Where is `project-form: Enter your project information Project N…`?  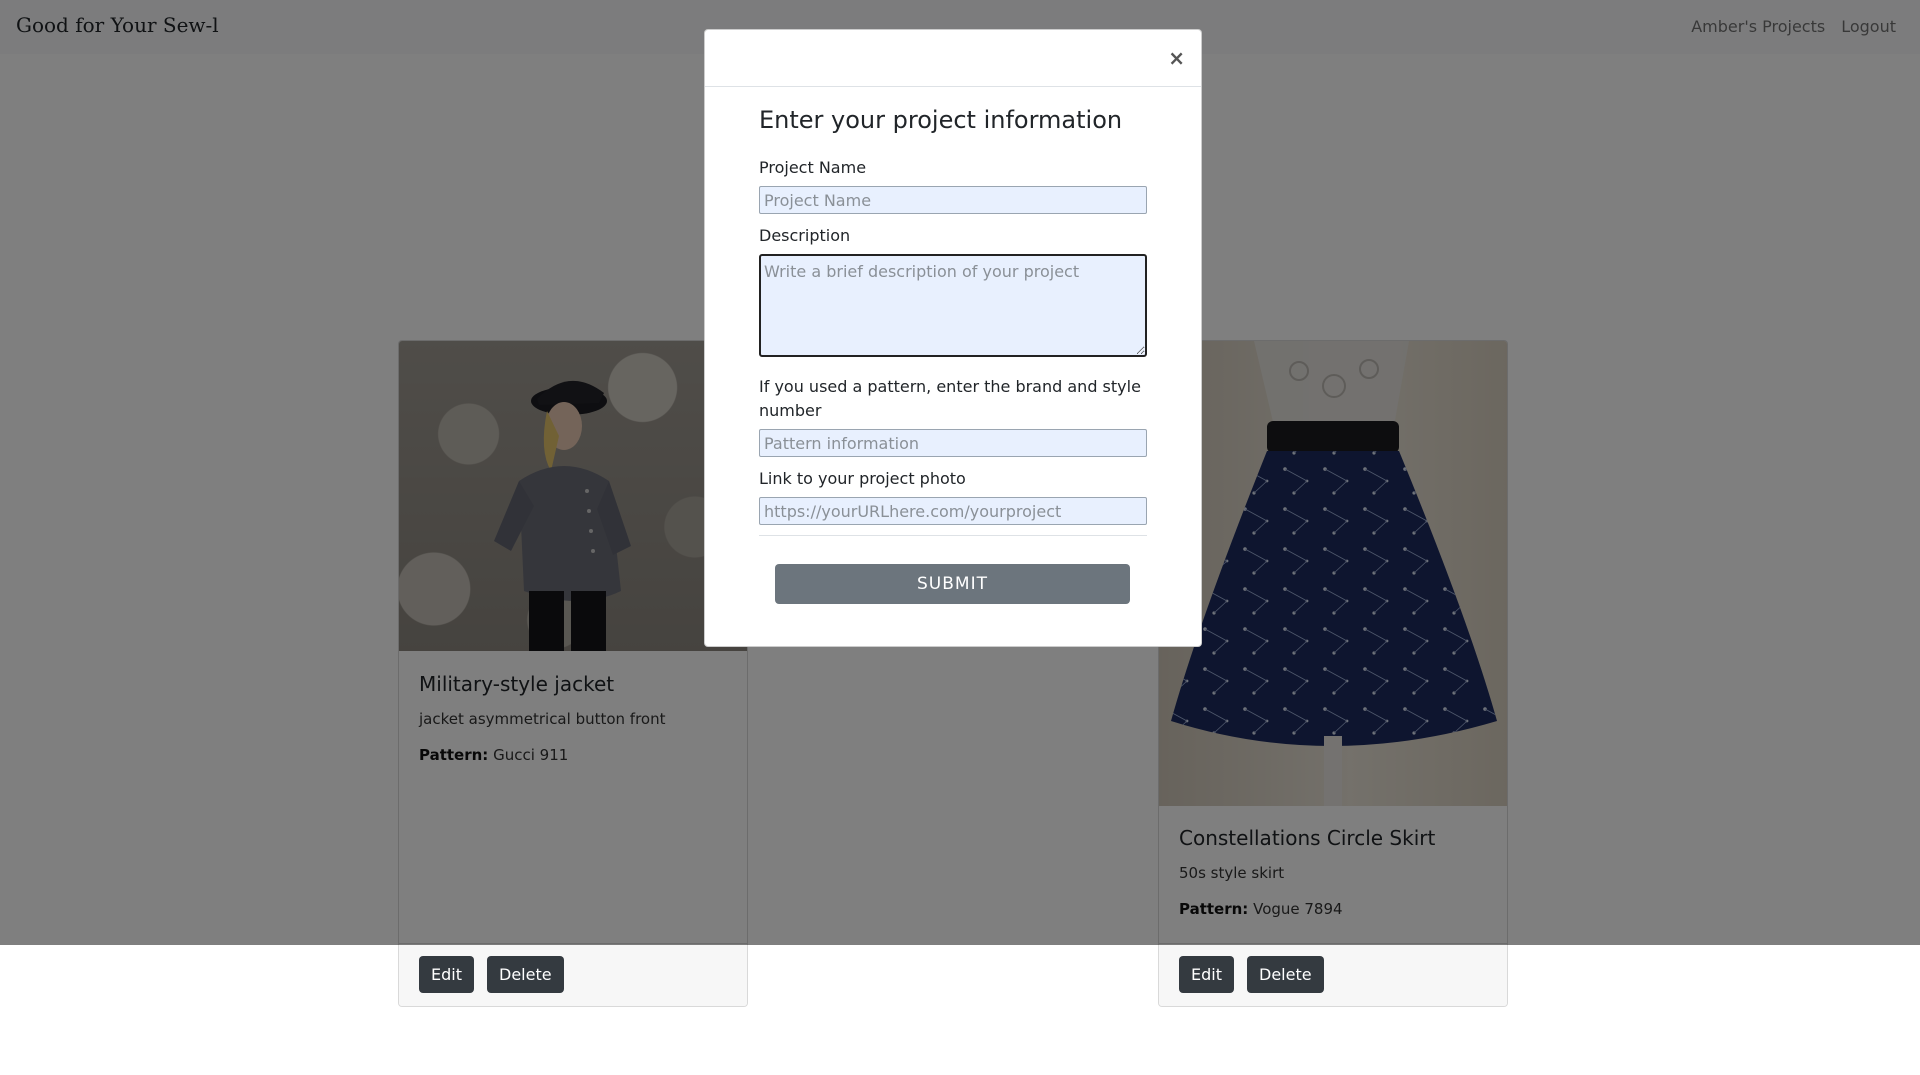 project-form: Enter your project information Project N… is located at coordinates (953, 355).